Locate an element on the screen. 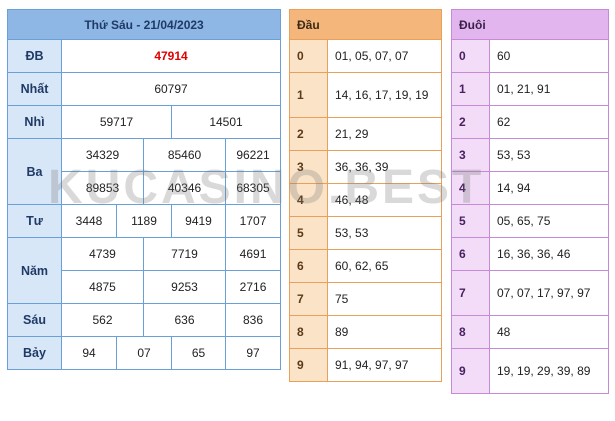  dau-row: 9 91, 94, 97, 97 is located at coordinates (366, 365).